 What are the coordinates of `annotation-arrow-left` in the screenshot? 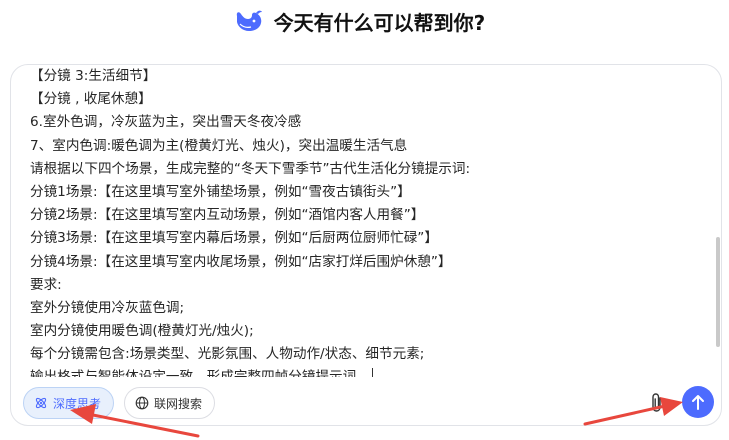 It's located at (135, 421).